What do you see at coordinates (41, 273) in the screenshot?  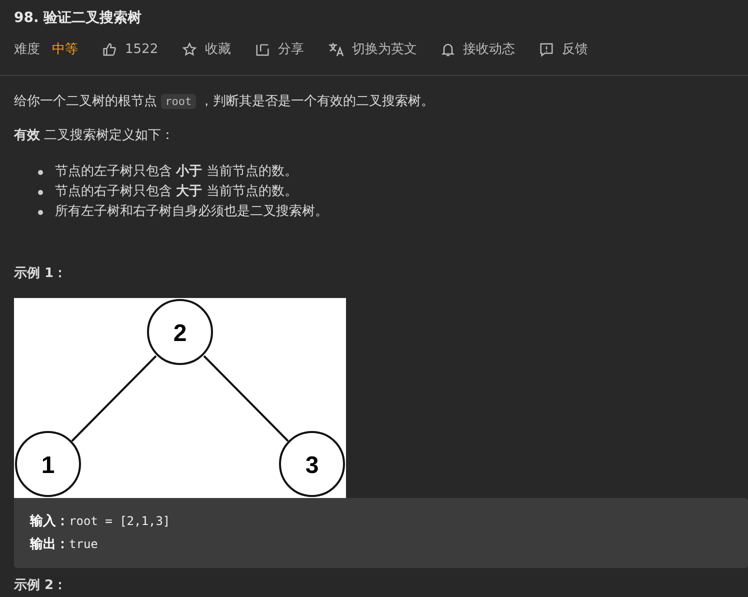 I see `example-heading: 示例 1：` at bounding box center [41, 273].